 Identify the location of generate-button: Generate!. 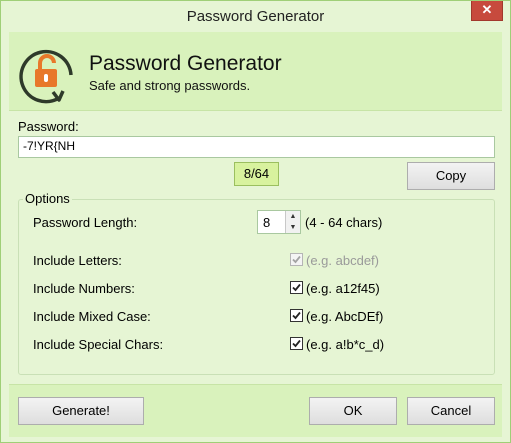
(81, 411).